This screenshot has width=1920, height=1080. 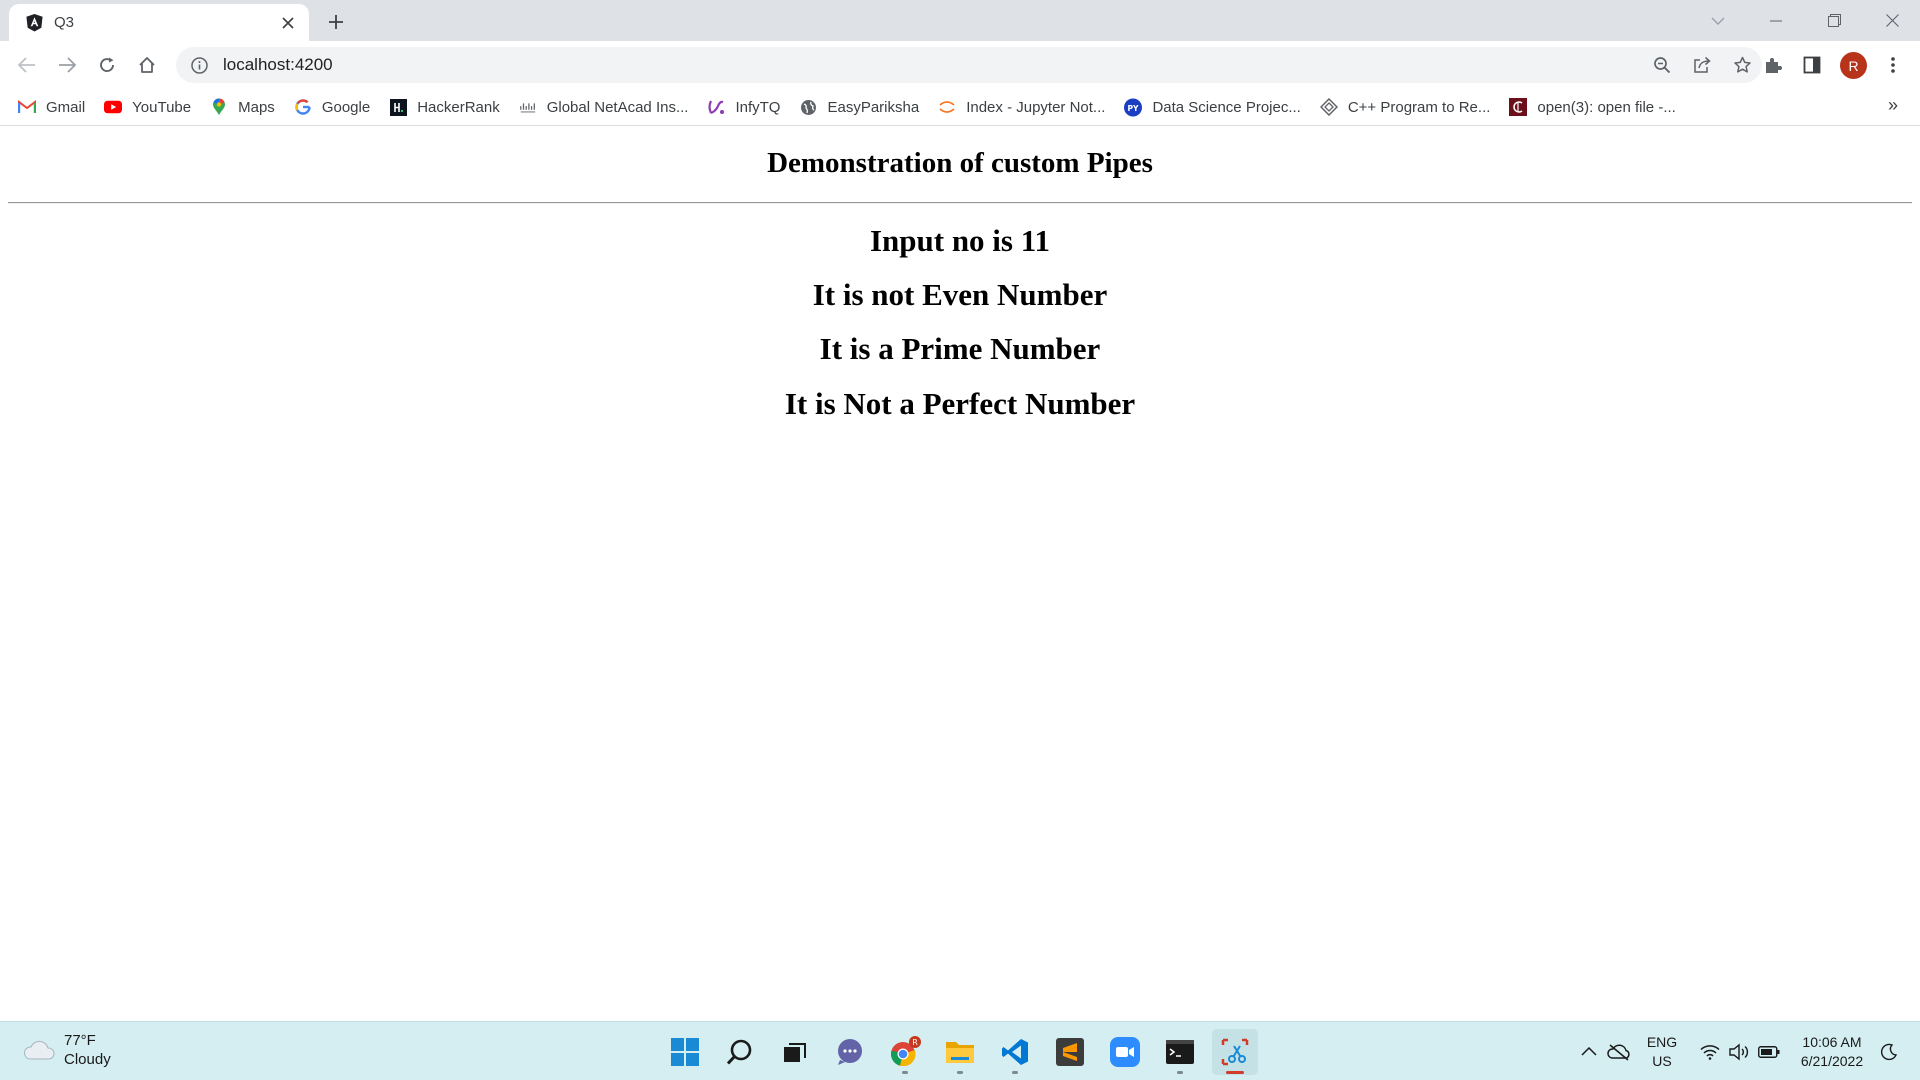 I want to click on taskbar-vscode, so click(x=1015, y=1052).